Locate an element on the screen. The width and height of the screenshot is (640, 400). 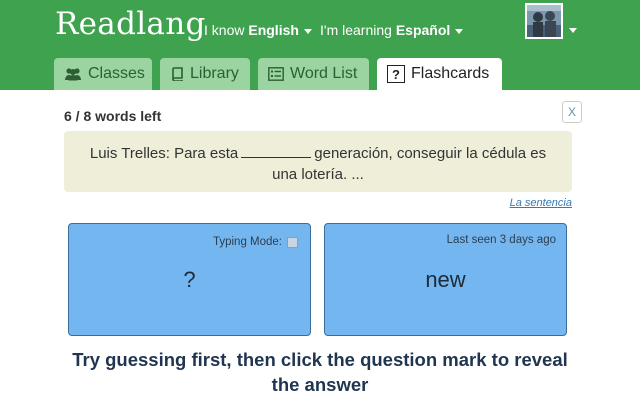
user-avatar is located at coordinates (544, 21).